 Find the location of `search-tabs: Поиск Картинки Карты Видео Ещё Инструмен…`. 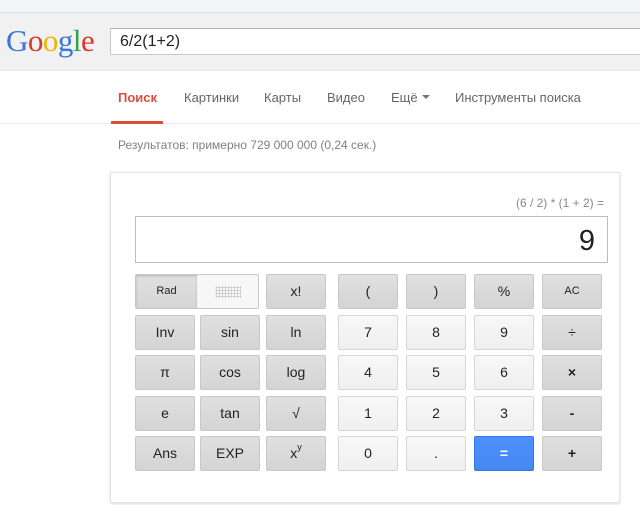

search-tabs: Поиск Картинки Карты Видео Ещё Инструмен… is located at coordinates (320, 97).